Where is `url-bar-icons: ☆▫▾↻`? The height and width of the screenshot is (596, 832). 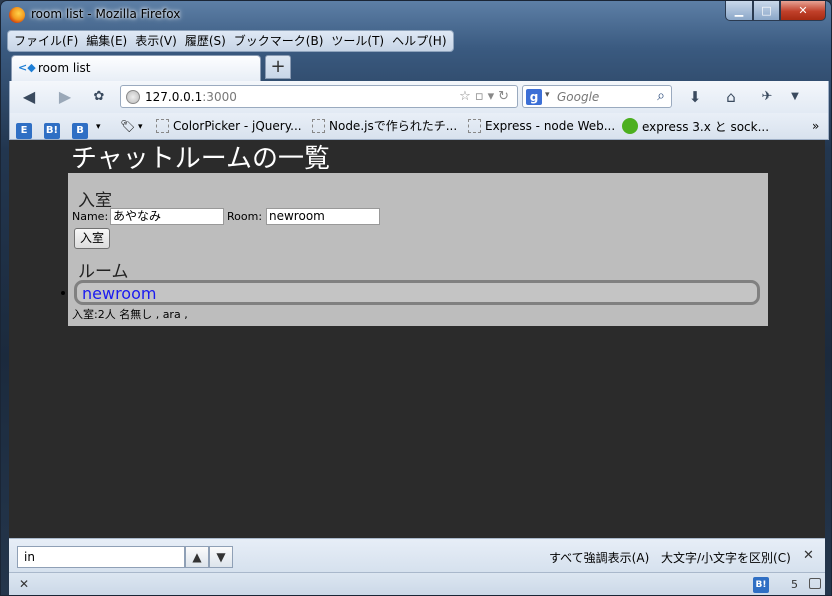 url-bar-icons: ☆▫▾↻ is located at coordinates (486, 96).